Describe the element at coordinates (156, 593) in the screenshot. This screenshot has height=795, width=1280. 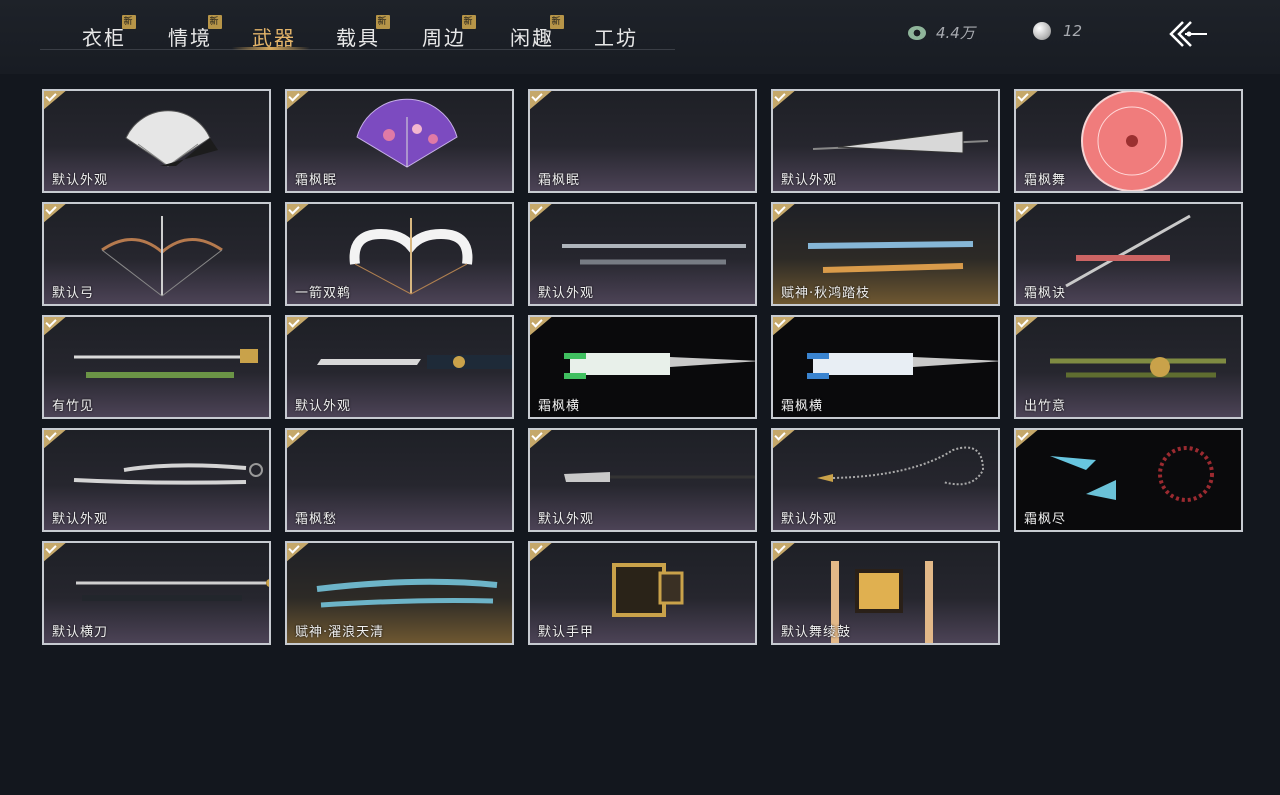
I see `item-card: 默认横刀` at that location.